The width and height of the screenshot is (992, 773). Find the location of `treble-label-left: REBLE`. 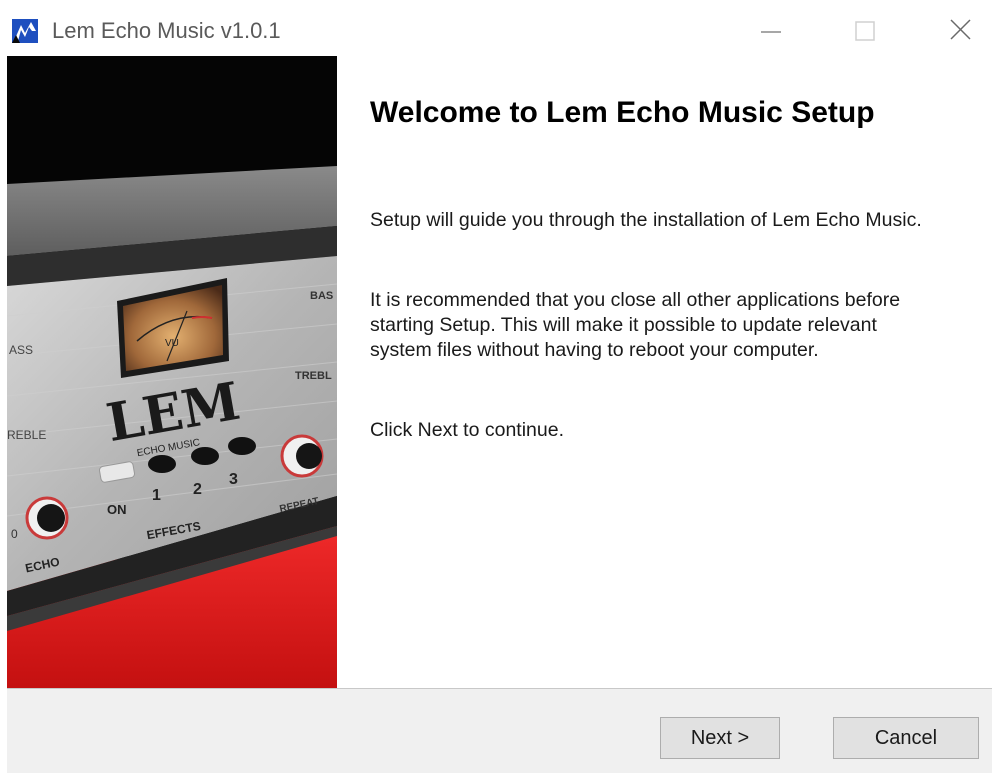

treble-label-left: REBLE is located at coordinates (26, 435).